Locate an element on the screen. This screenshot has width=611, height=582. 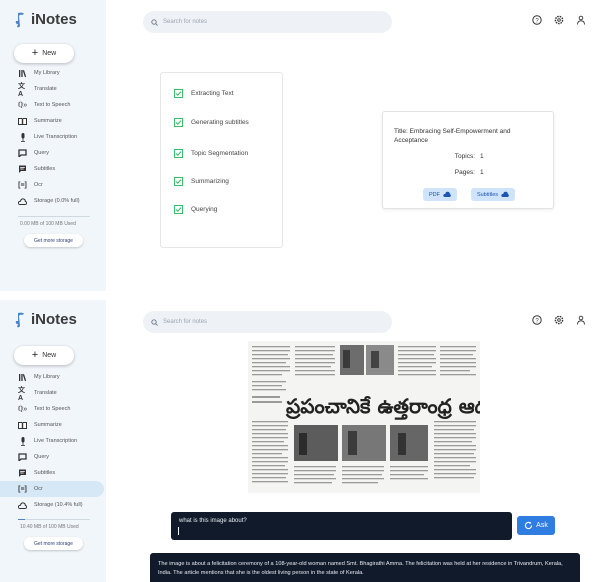
search-placeholder: Search for notes is located at coordinates (185, 22).